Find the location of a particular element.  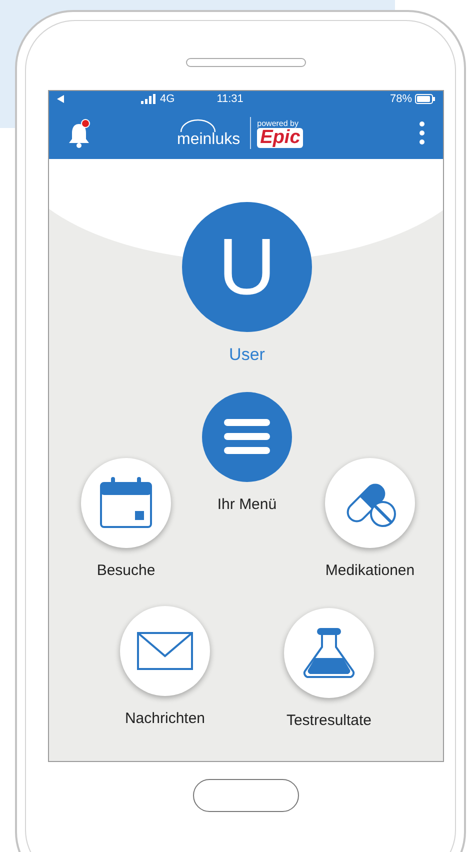

tile-label: Besuche is located at coordinates (126, 571).